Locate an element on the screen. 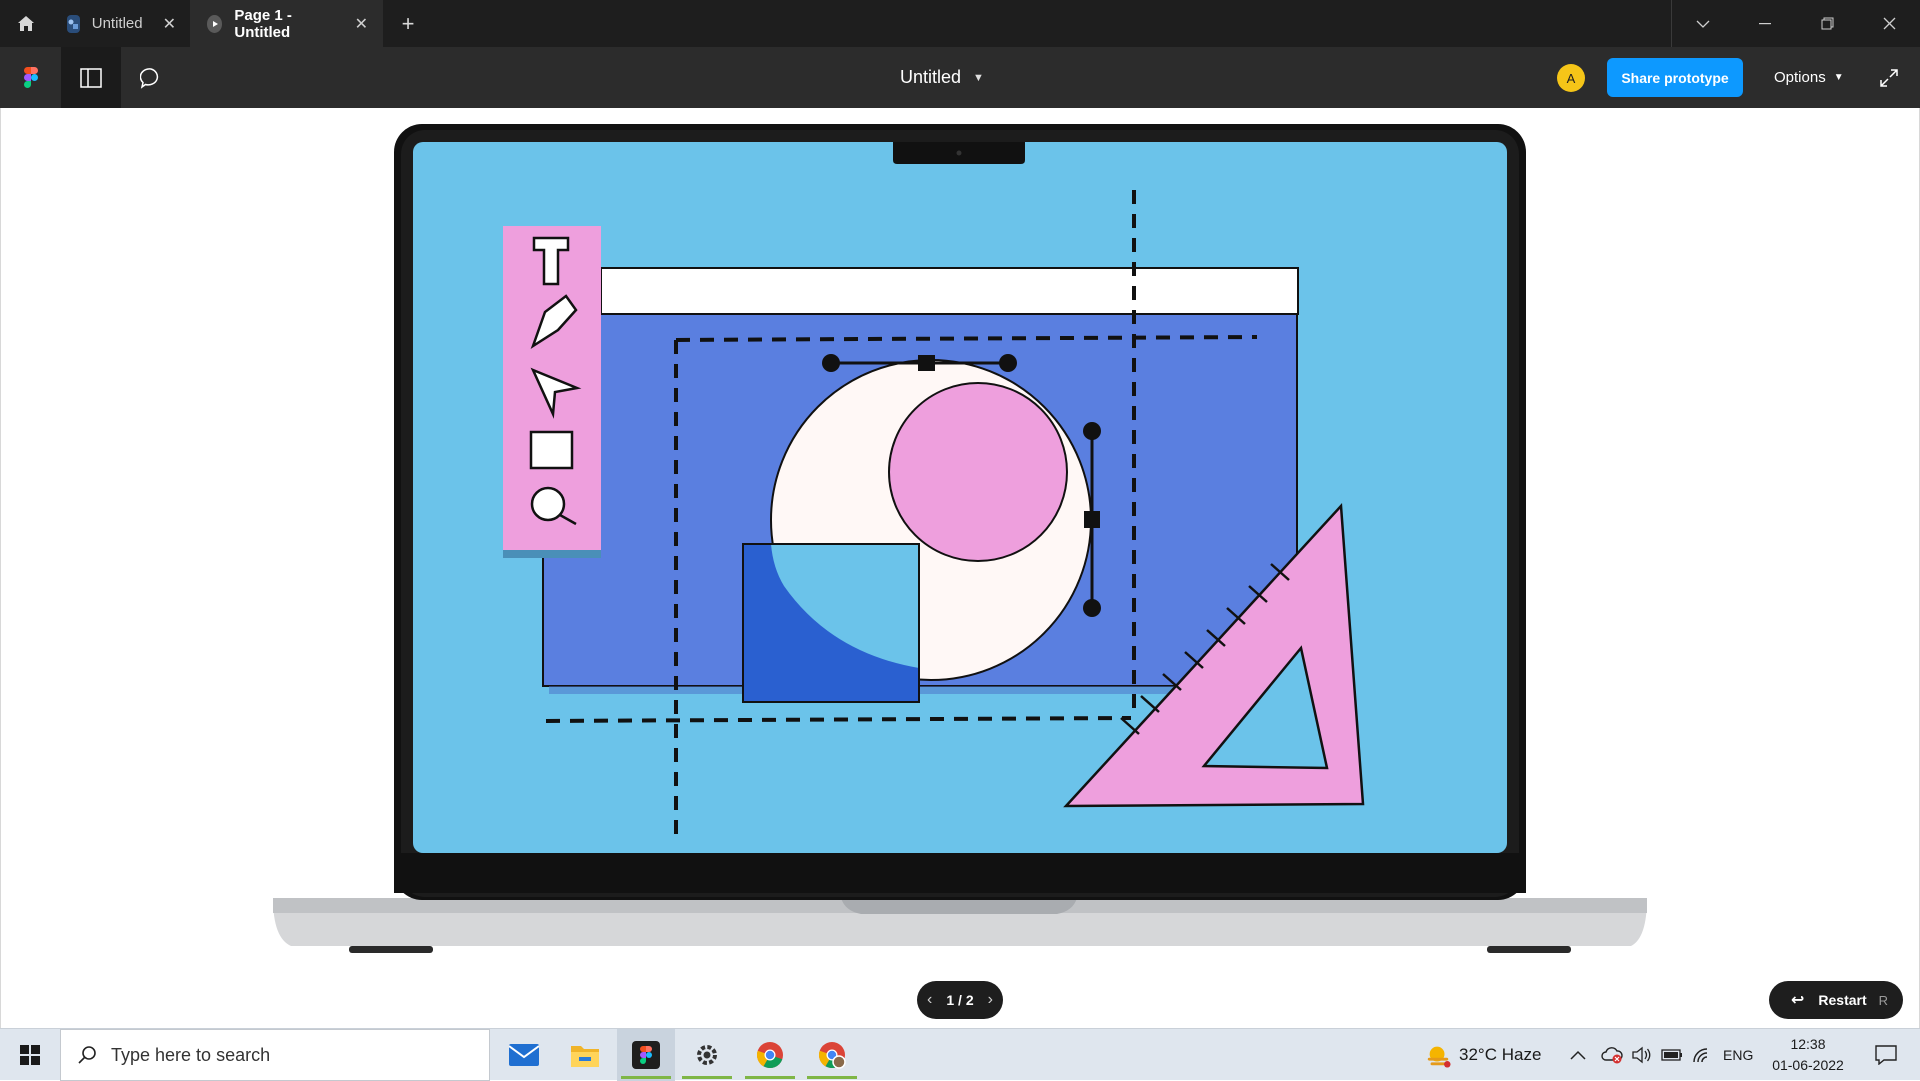  restore-button is located at coordinates (1827, 23).